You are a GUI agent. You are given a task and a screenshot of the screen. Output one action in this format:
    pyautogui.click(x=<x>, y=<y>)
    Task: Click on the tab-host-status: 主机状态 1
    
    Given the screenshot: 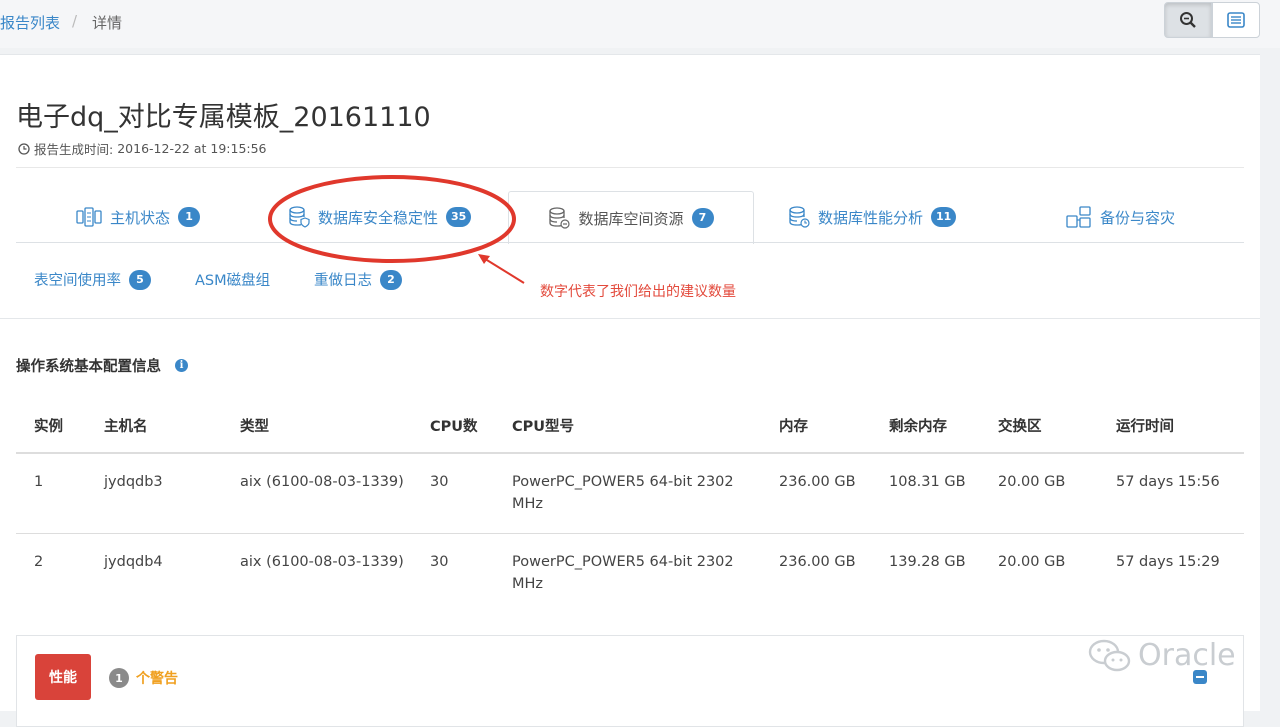 What is the action you would take?
    pyautogui.click(x=138, y=217)
    